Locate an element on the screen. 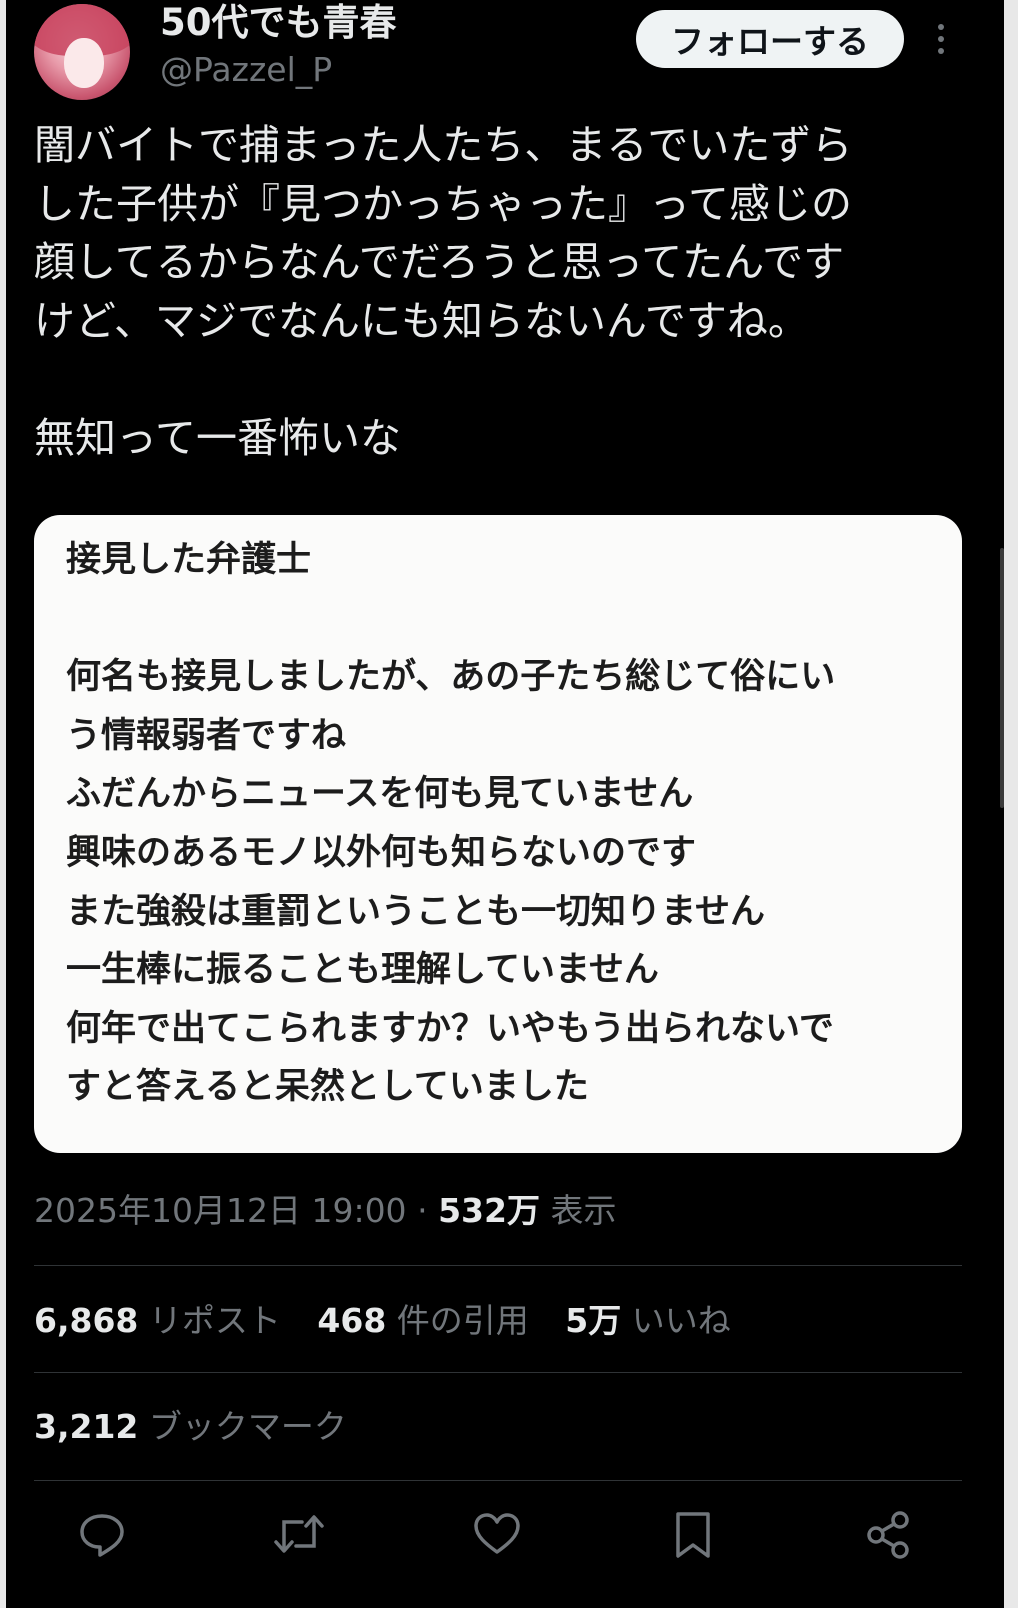 The width and height of the screenshot is (1018, 1608). engagement-stats: 6,868 リポスト 468 件の引用 5万 いいね is located at coordinates (395, 1321).